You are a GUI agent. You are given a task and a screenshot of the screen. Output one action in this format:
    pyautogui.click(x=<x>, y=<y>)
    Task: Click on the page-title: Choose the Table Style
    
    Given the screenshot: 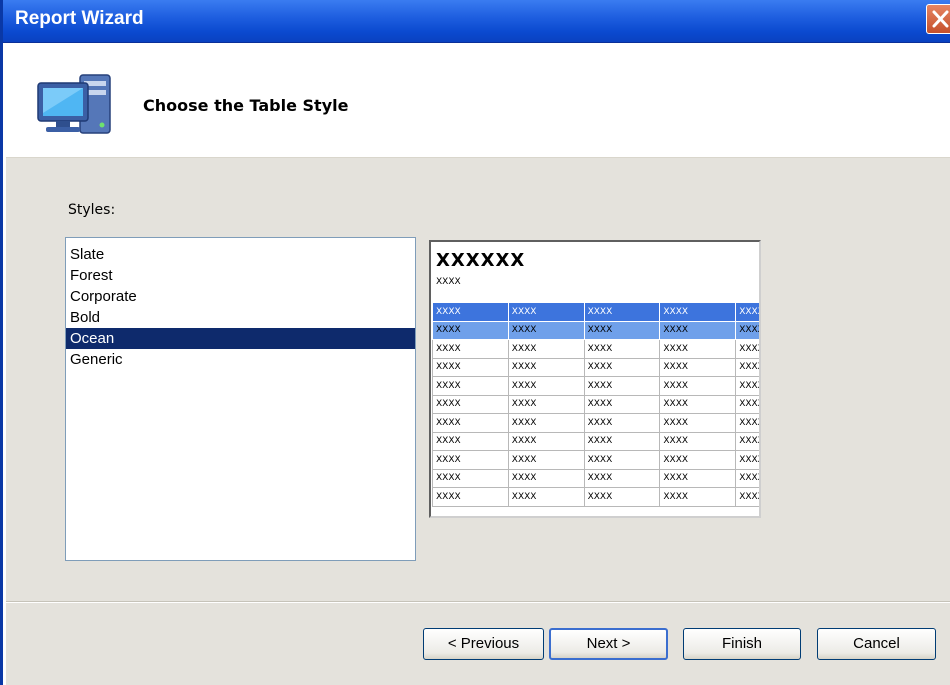 What is the action you would take?
    pyautogui.click(x=246, y=105)
    